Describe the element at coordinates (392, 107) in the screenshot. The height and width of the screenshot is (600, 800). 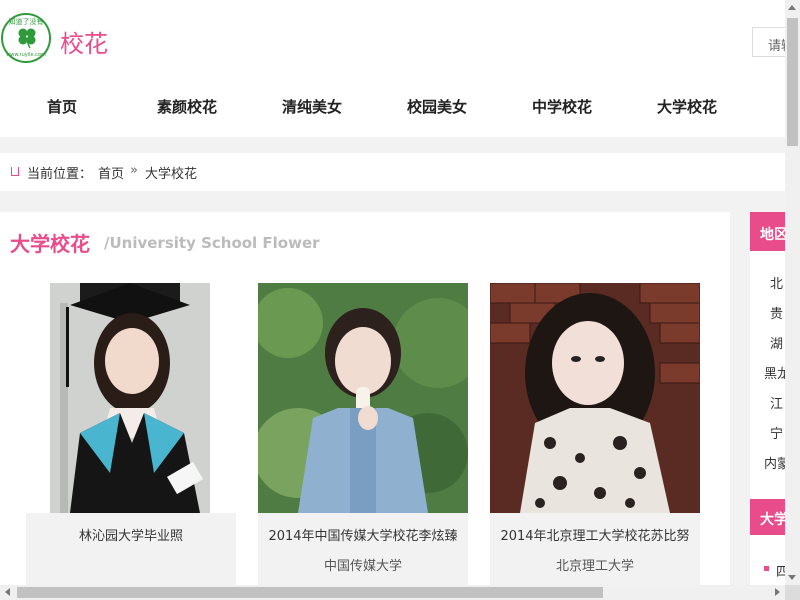
I see `main-nav: 首页 素颜校花 清纯美女 校园美女 中学校花 大学校花` at that location.